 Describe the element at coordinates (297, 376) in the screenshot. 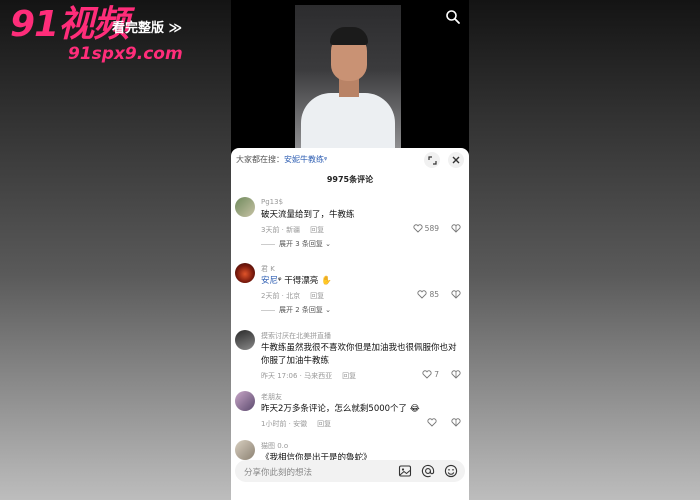

I see `comment-time: 昨天 17:06 · 马来西亚` at that location.